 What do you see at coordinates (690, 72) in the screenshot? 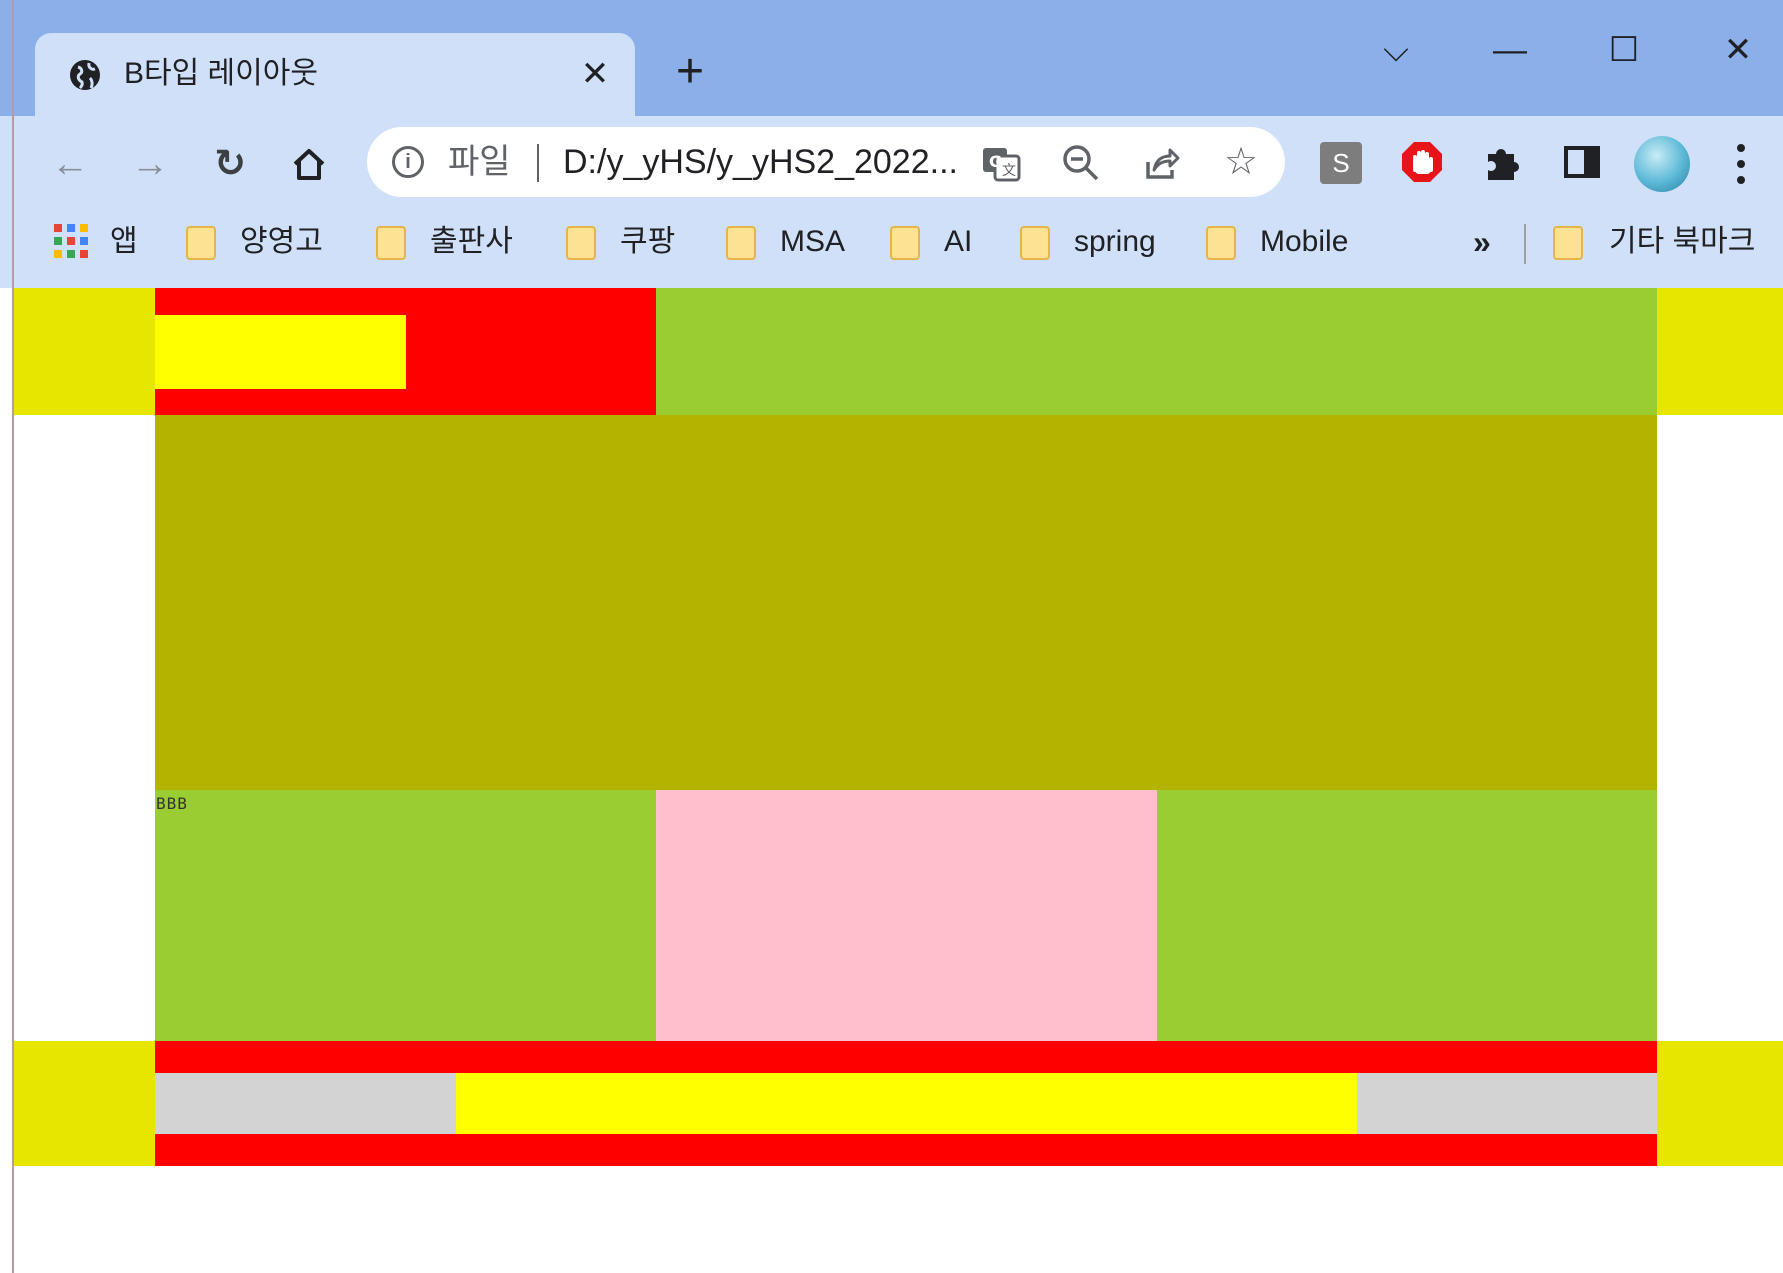
I see `new-tab-button: +` at bounding box center [690, 72].